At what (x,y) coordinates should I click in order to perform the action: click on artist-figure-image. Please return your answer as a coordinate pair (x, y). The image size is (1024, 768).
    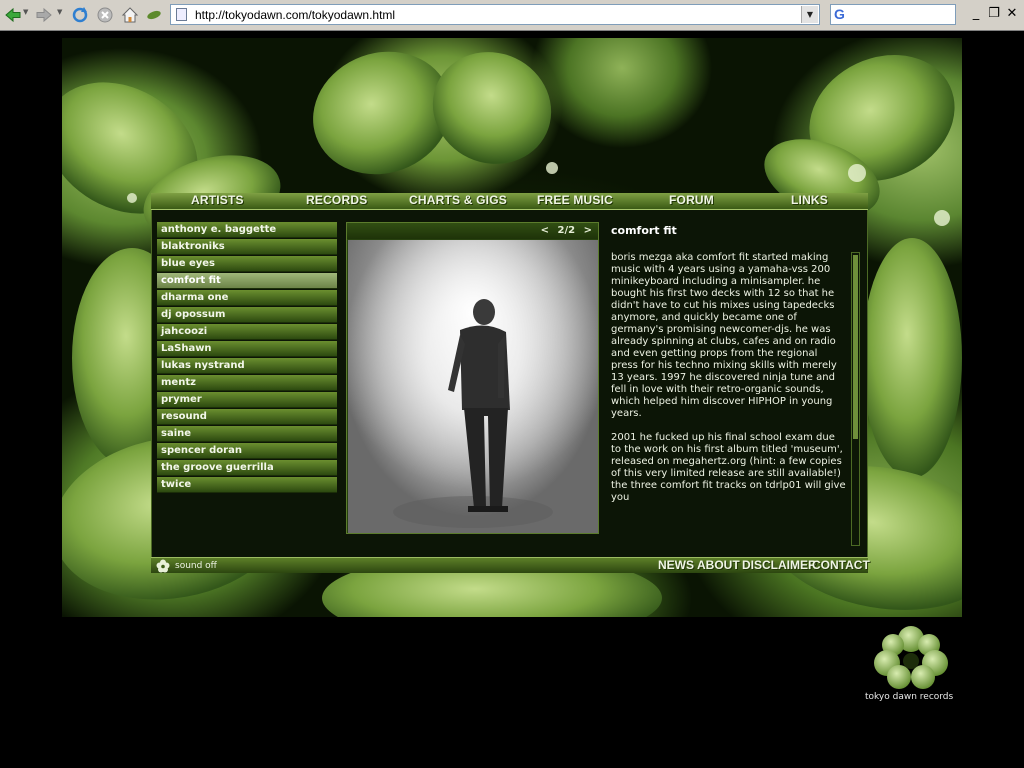
    Looking at the image, I should click on (473, 386).